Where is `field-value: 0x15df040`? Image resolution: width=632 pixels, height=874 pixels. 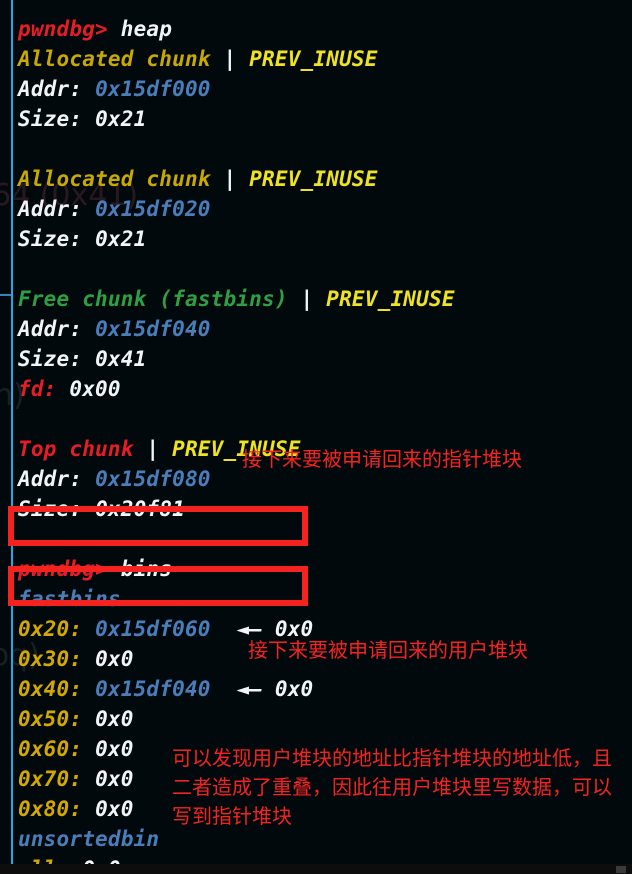 field-value: 0x15df040 is located at coordinates (153, 329).